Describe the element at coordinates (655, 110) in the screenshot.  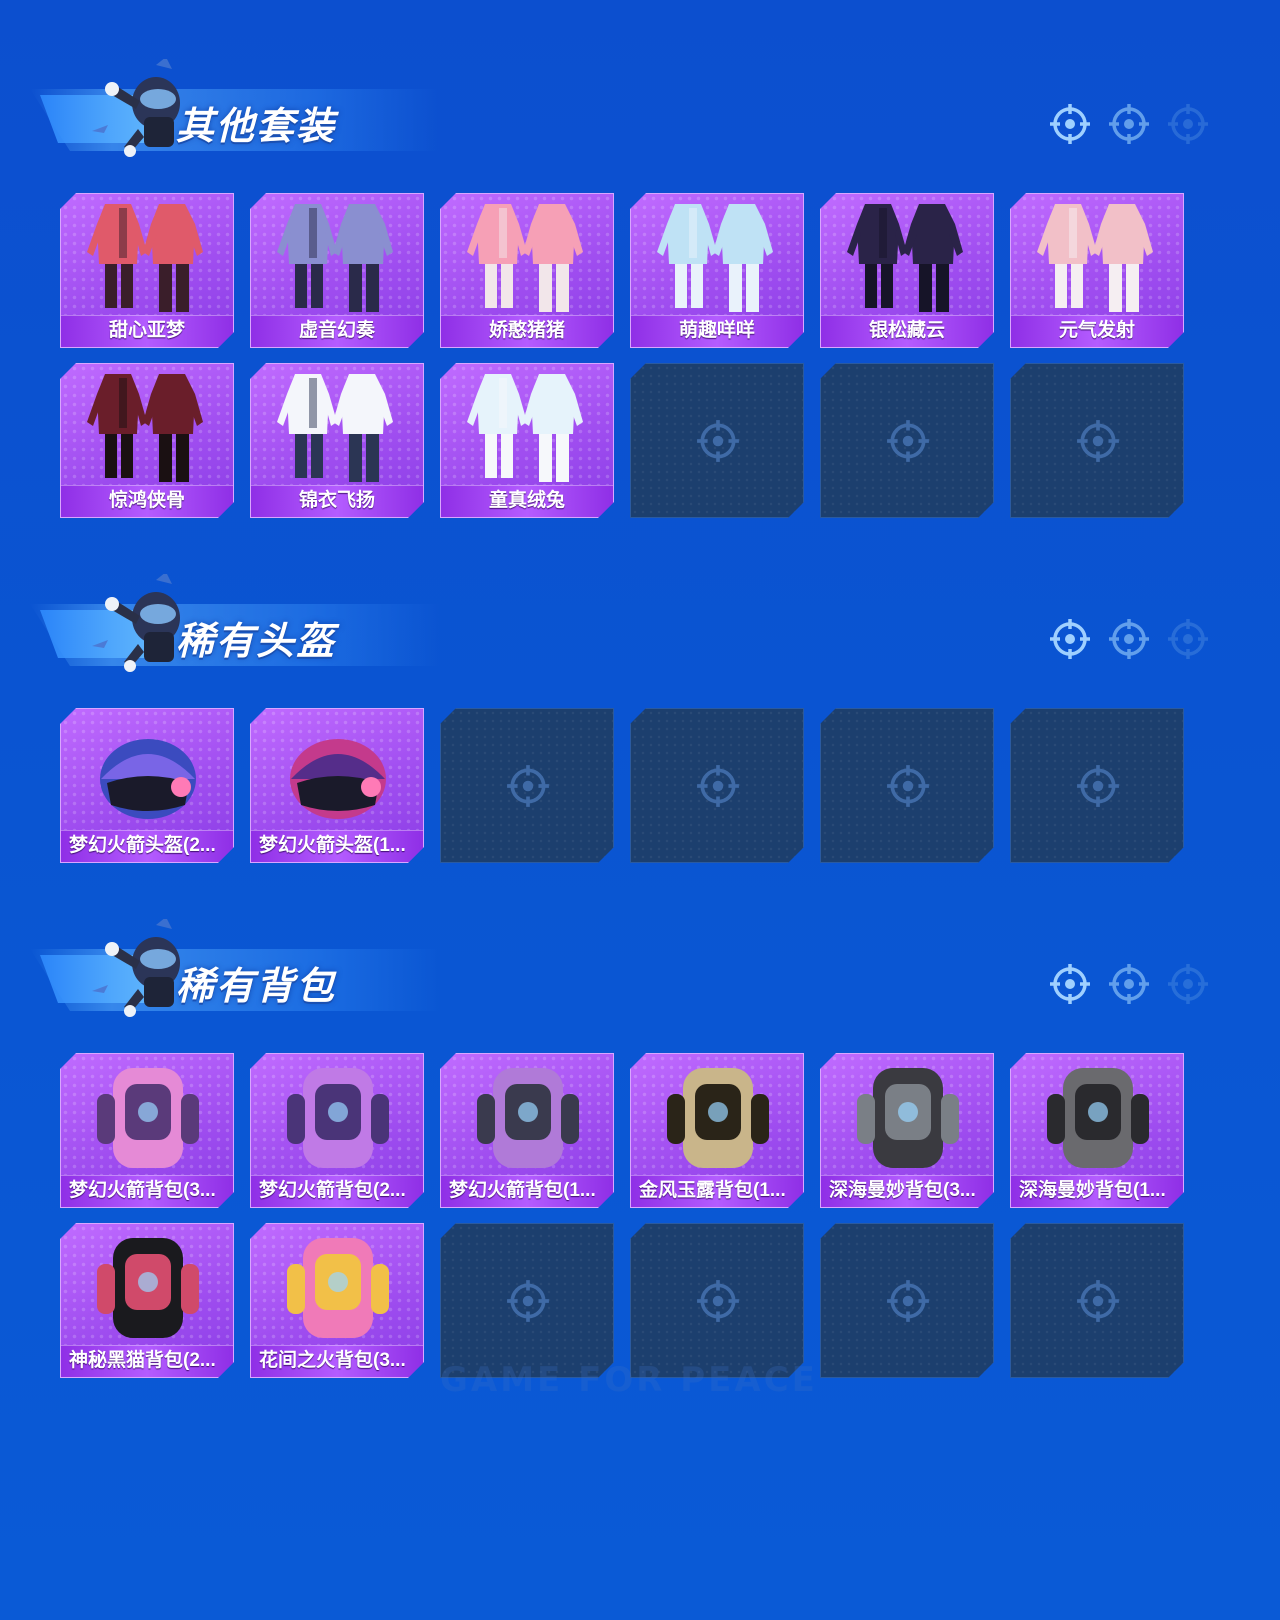
I see `section-header: 其他套装` at that location.